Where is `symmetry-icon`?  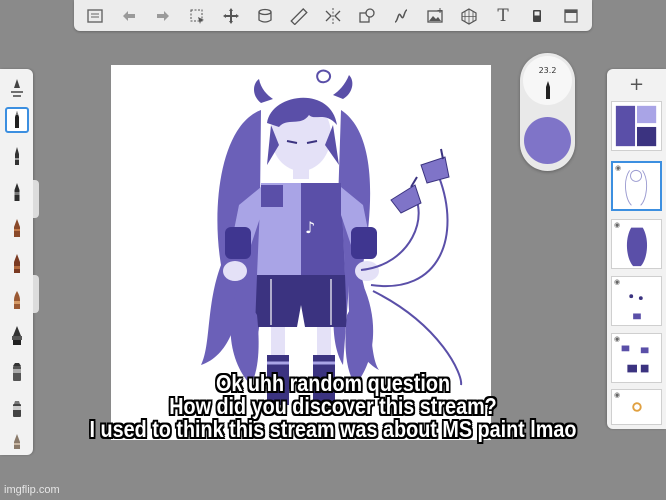
symmetry-icon is located at coordinates (333, 16).